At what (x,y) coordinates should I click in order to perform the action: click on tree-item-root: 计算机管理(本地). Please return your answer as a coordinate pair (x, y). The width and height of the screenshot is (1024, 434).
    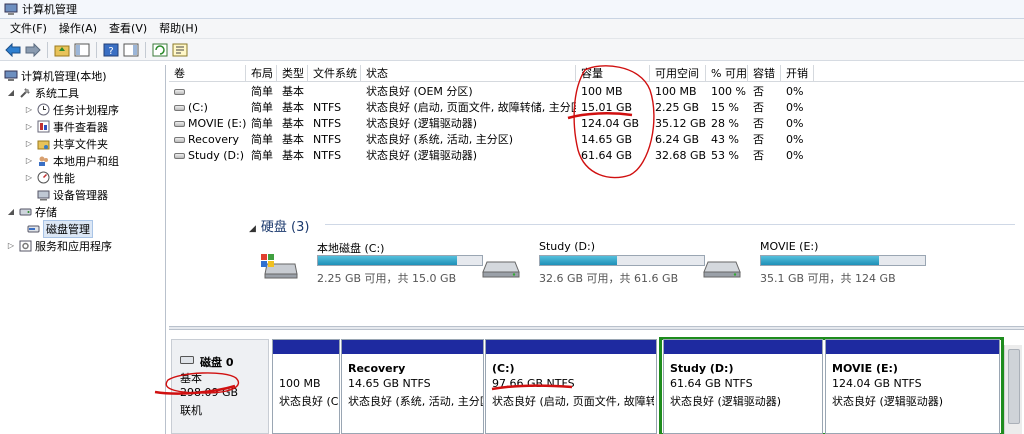
    Looking at the image, I should click on (54, 75).